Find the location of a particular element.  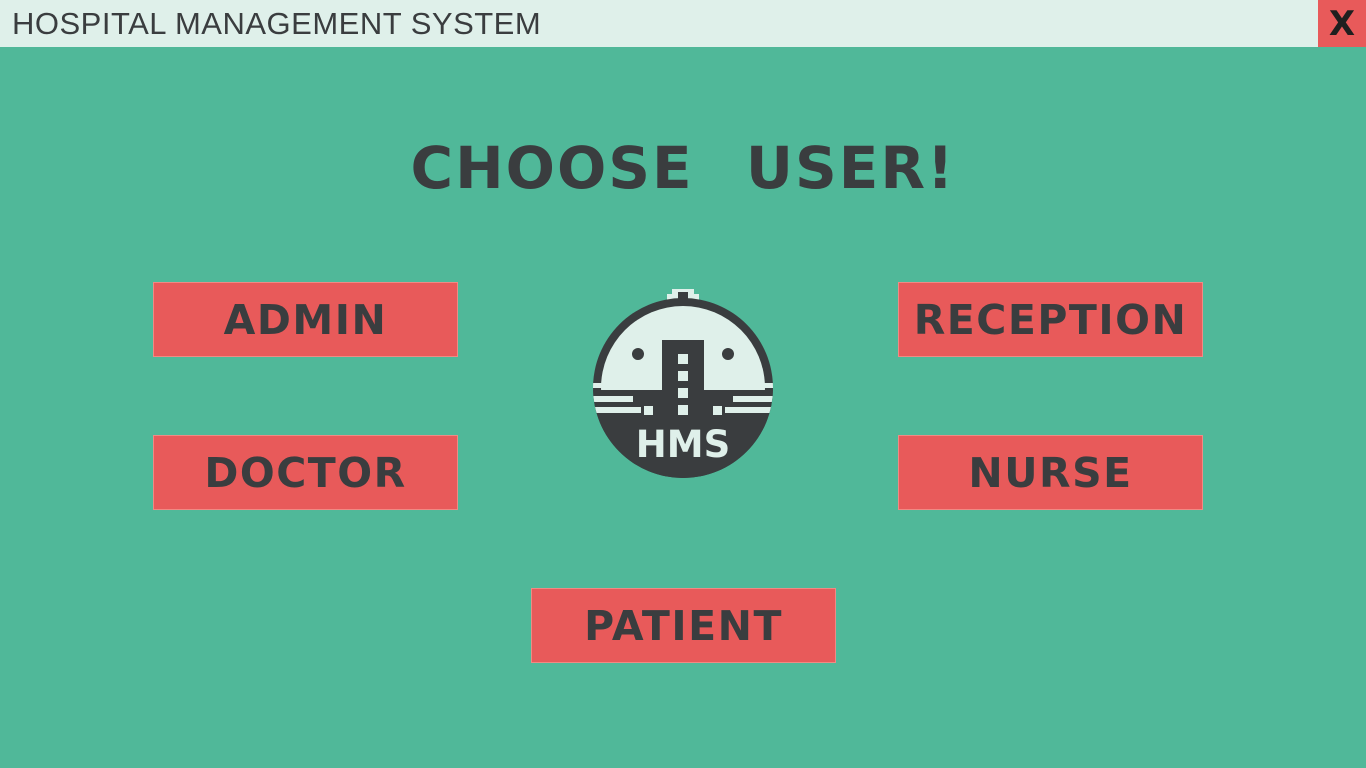

doctor-button-label: DOCTOR is located at coordinates (305, 472).